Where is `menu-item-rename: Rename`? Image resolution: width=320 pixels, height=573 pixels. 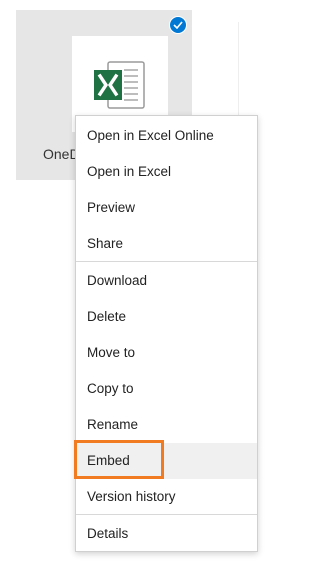 menu-item-rename: Rename is located at coordinates (166, 425).